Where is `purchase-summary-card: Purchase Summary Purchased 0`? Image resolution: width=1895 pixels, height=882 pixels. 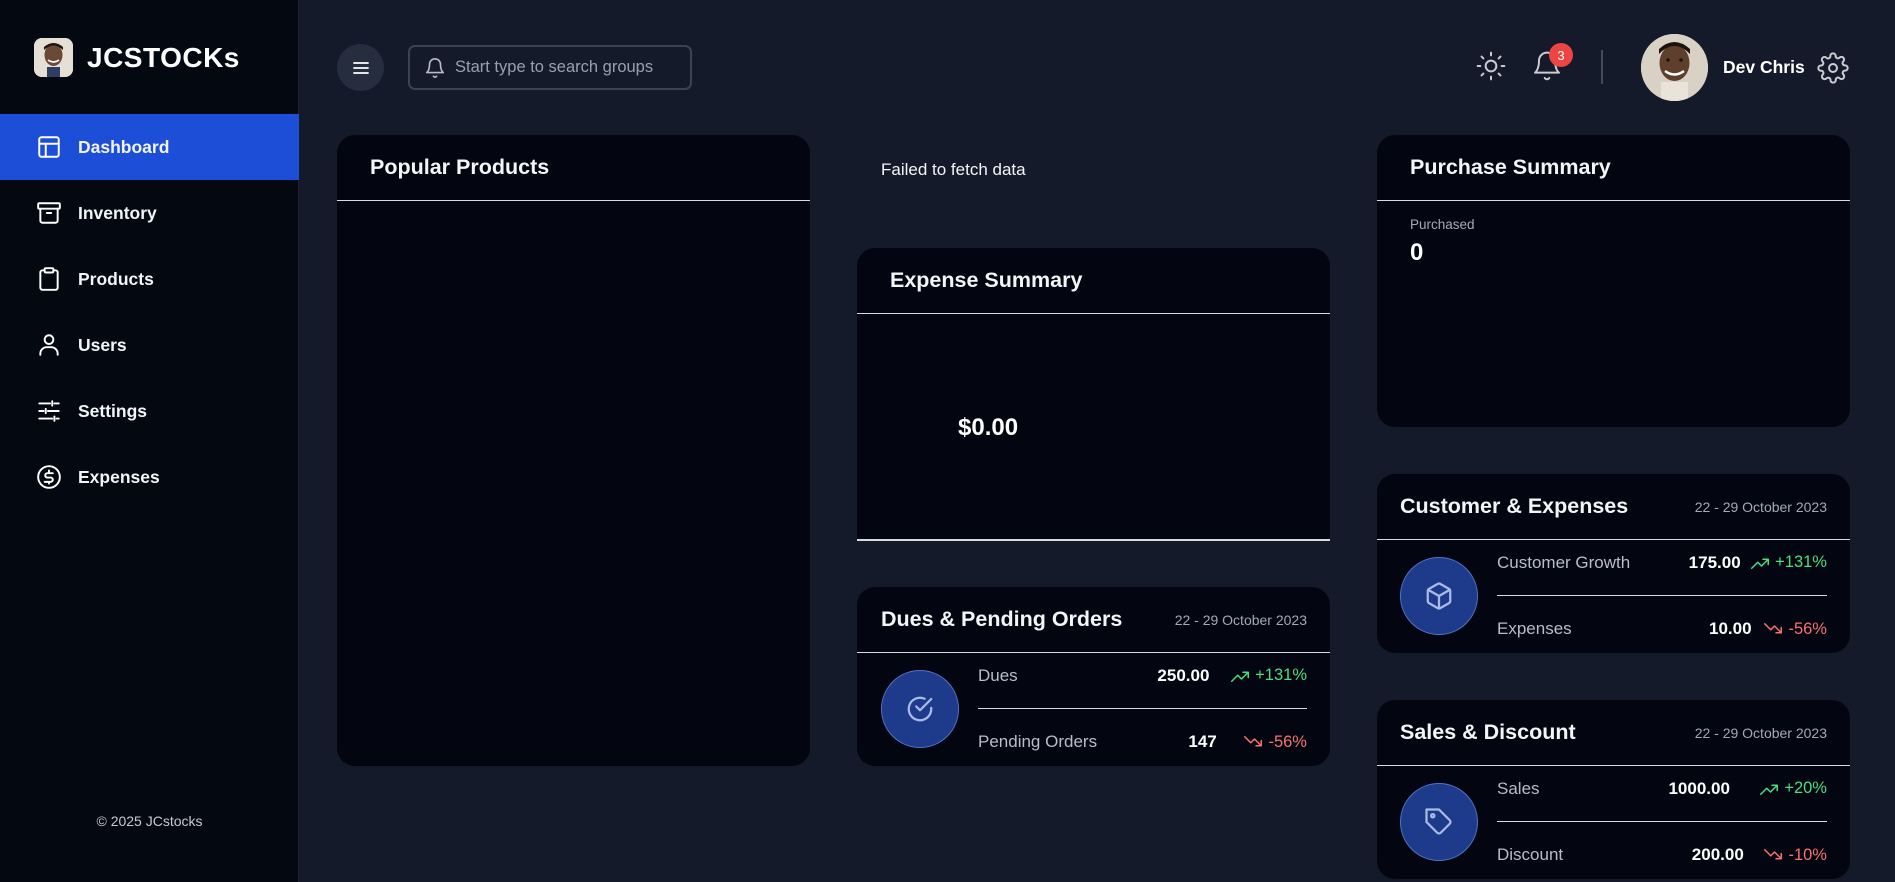 purchase-summary-card: Purchase Summary Purchased 0 is located at coordinates (1613, 281).